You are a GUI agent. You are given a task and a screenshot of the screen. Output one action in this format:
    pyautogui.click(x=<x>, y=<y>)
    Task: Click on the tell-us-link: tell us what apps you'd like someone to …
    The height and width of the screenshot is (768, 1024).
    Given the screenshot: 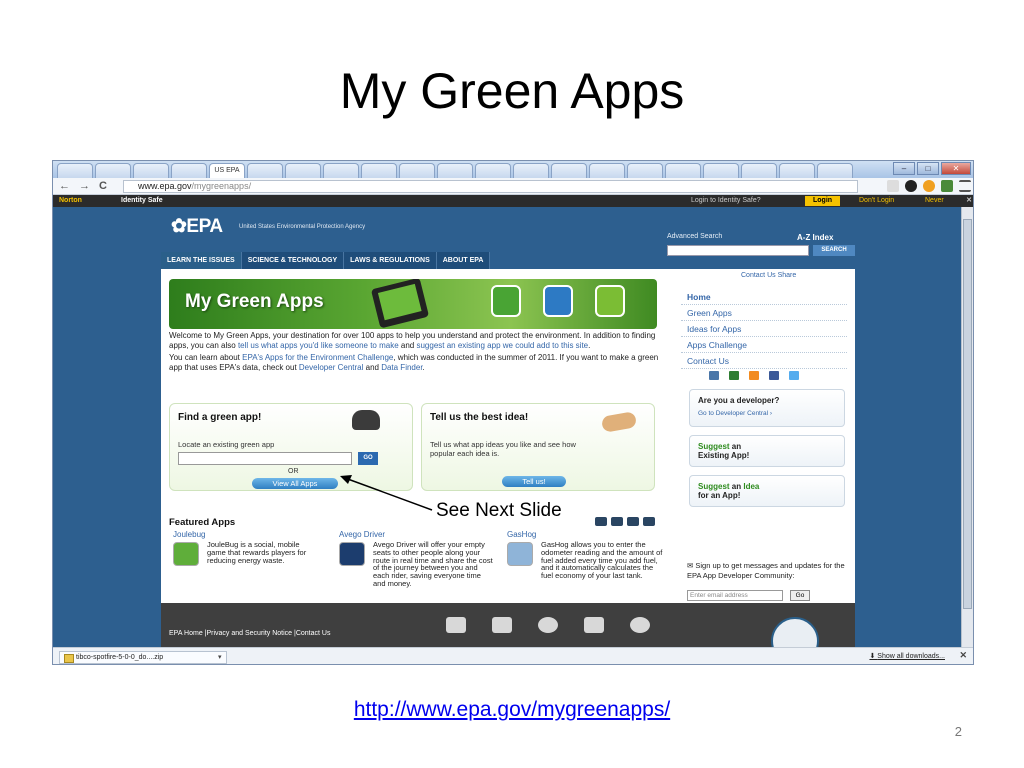 What is the action you would take?
    pyautogui.click(x=318, y=345)
    